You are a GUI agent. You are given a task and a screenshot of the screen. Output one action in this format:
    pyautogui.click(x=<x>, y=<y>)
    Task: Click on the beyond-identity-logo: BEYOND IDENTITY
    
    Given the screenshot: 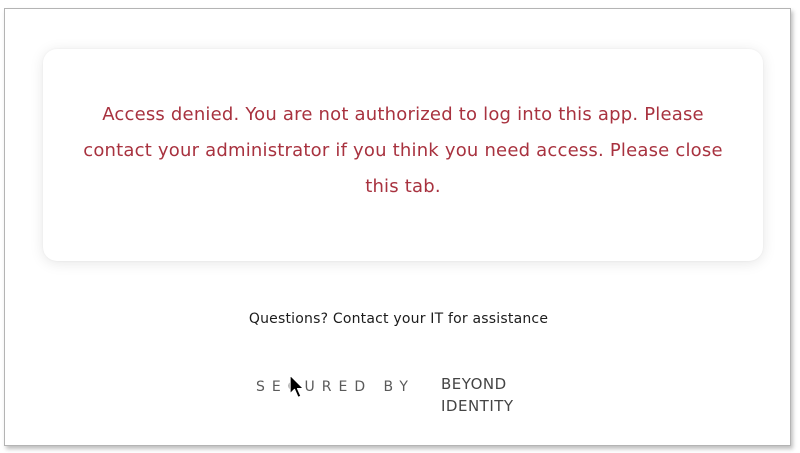 What is the action you would take?
    pyautogui.click(x=498, y=396)
    